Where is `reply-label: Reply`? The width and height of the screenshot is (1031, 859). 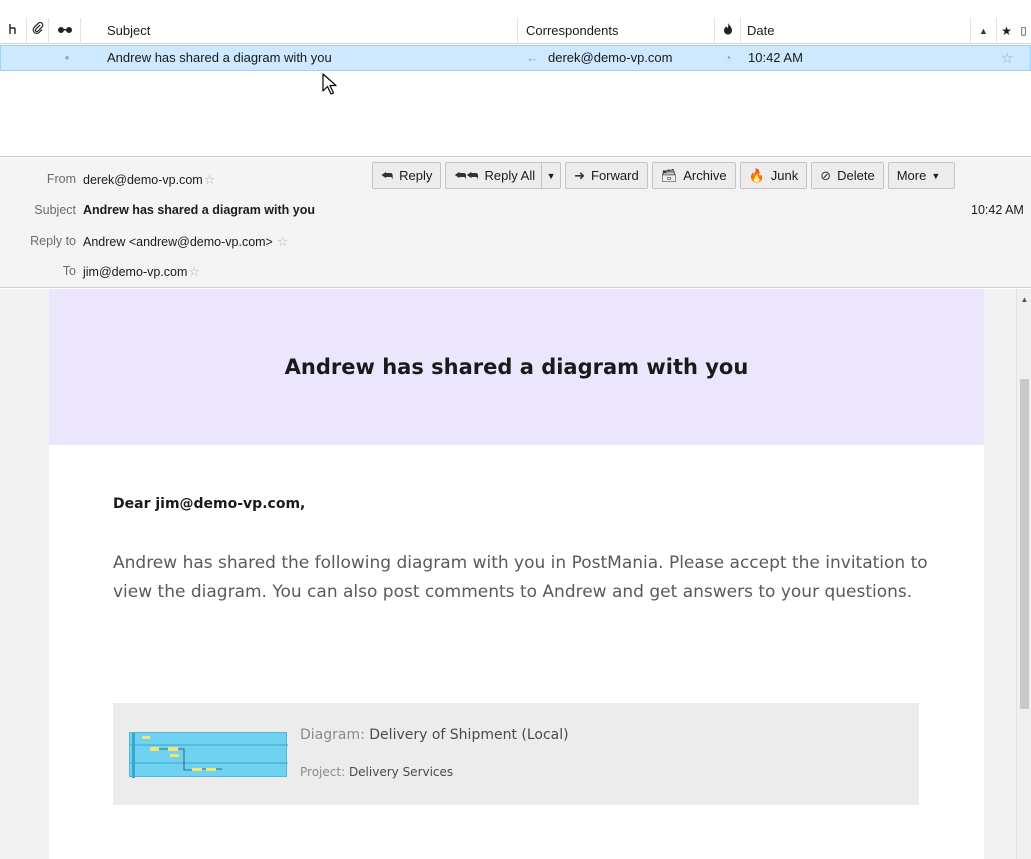
reply-label: Reply is located at coordinates (416, 175).